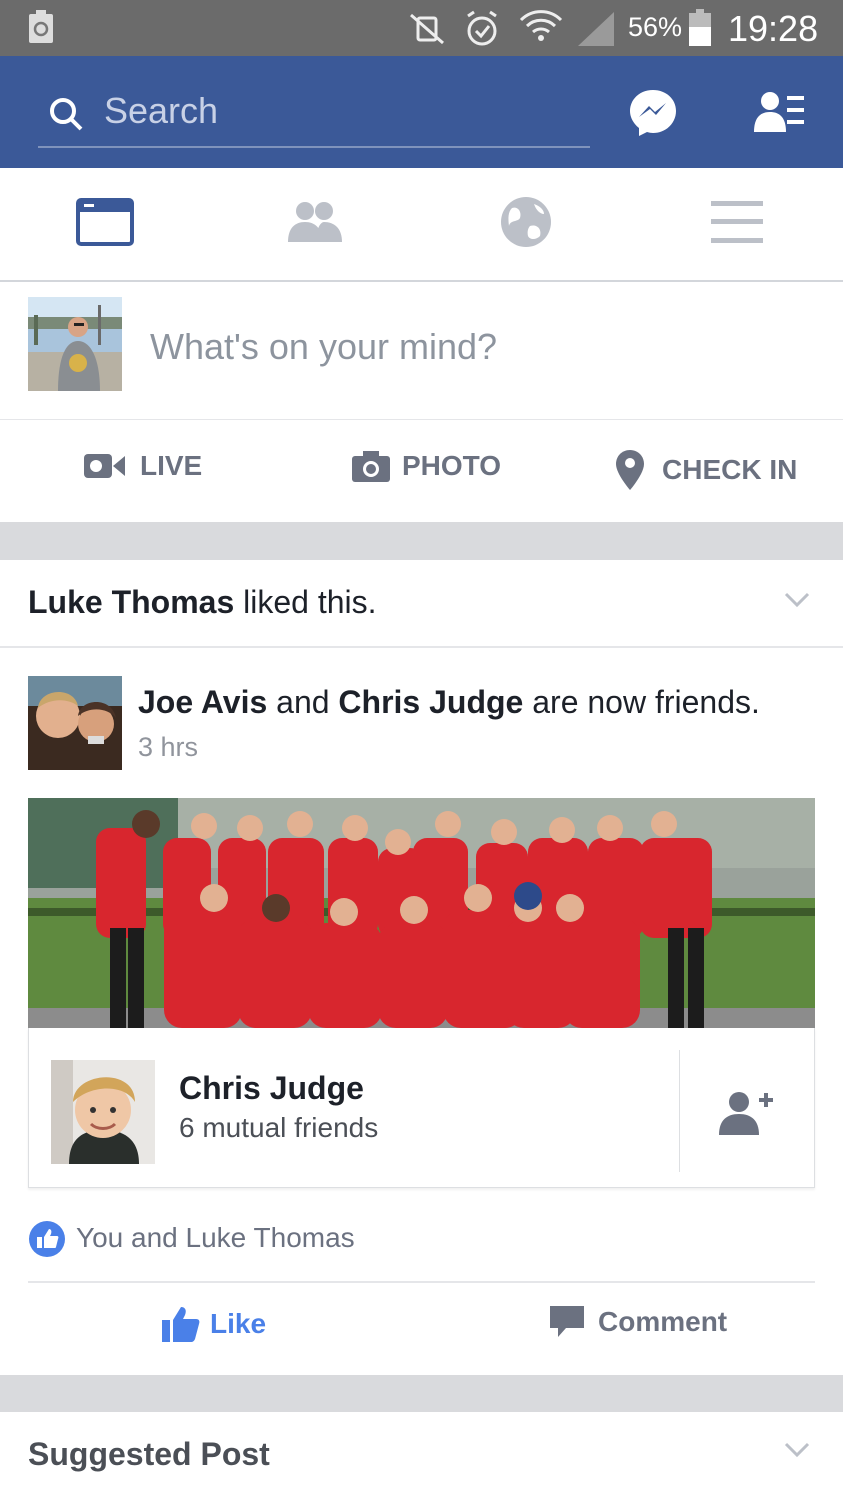  Describe the element at coordinates (303, 702) in the screenshot. I see `and-text: and` at that location.